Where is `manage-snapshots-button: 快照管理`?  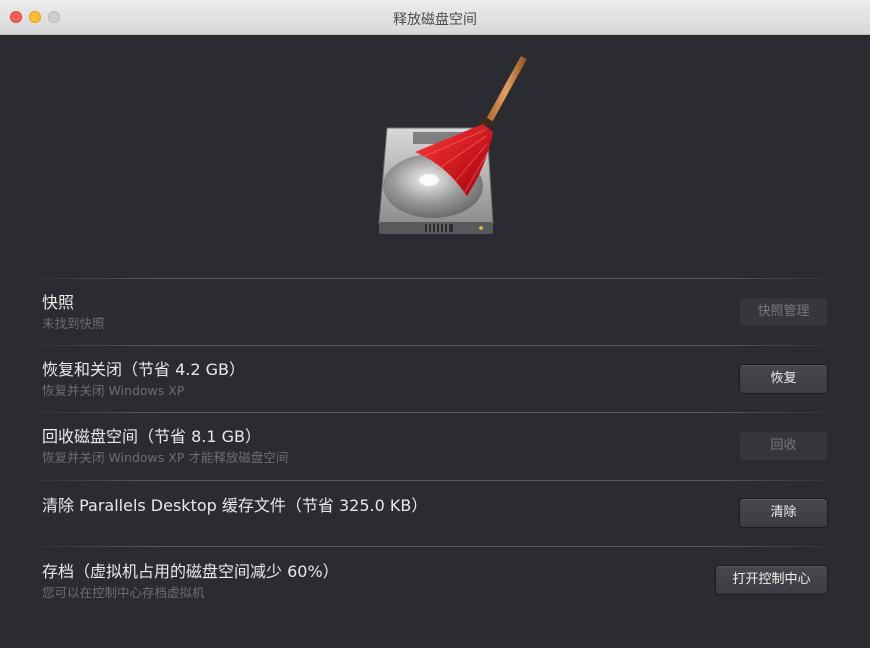
manage-snapshots-button: 快照管理 is located at coordinates (783, 312).